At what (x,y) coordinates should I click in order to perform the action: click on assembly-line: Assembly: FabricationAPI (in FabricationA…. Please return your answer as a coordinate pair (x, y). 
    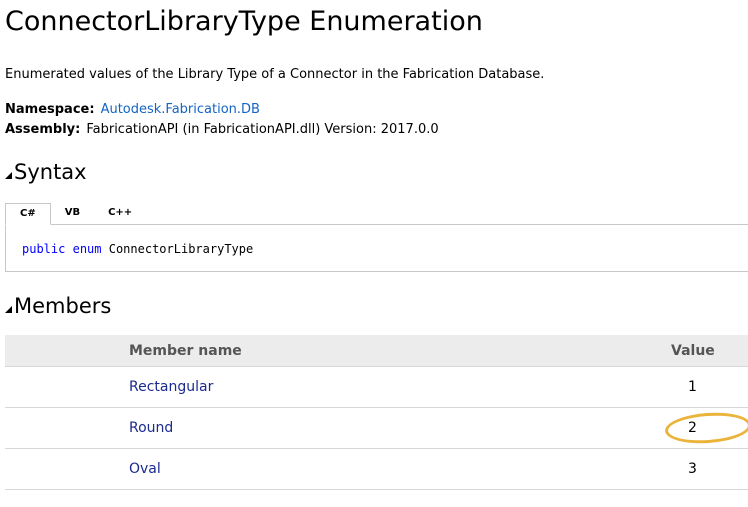
    Looking at the image, I should click on (222, 130).